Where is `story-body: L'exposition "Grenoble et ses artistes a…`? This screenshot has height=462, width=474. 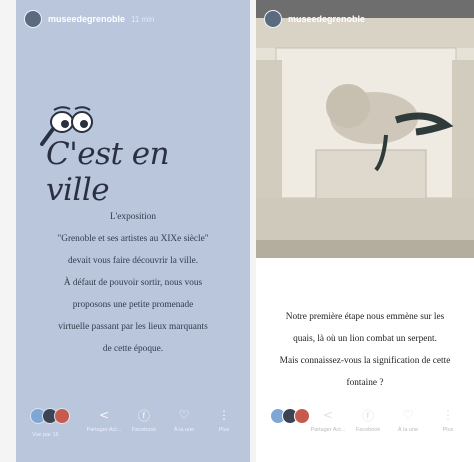 story-body: L'exposition "Grenoble et ses artistes a… is located at coordinates (133, 283).